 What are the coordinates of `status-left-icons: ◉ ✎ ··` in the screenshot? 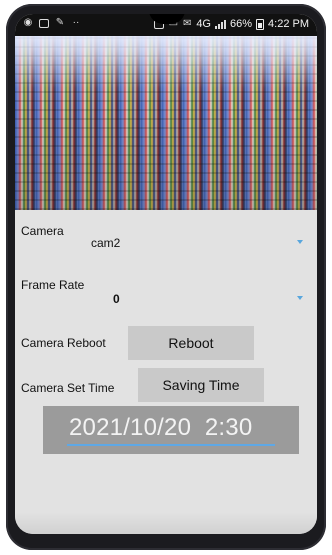 It's located at (52, 23).